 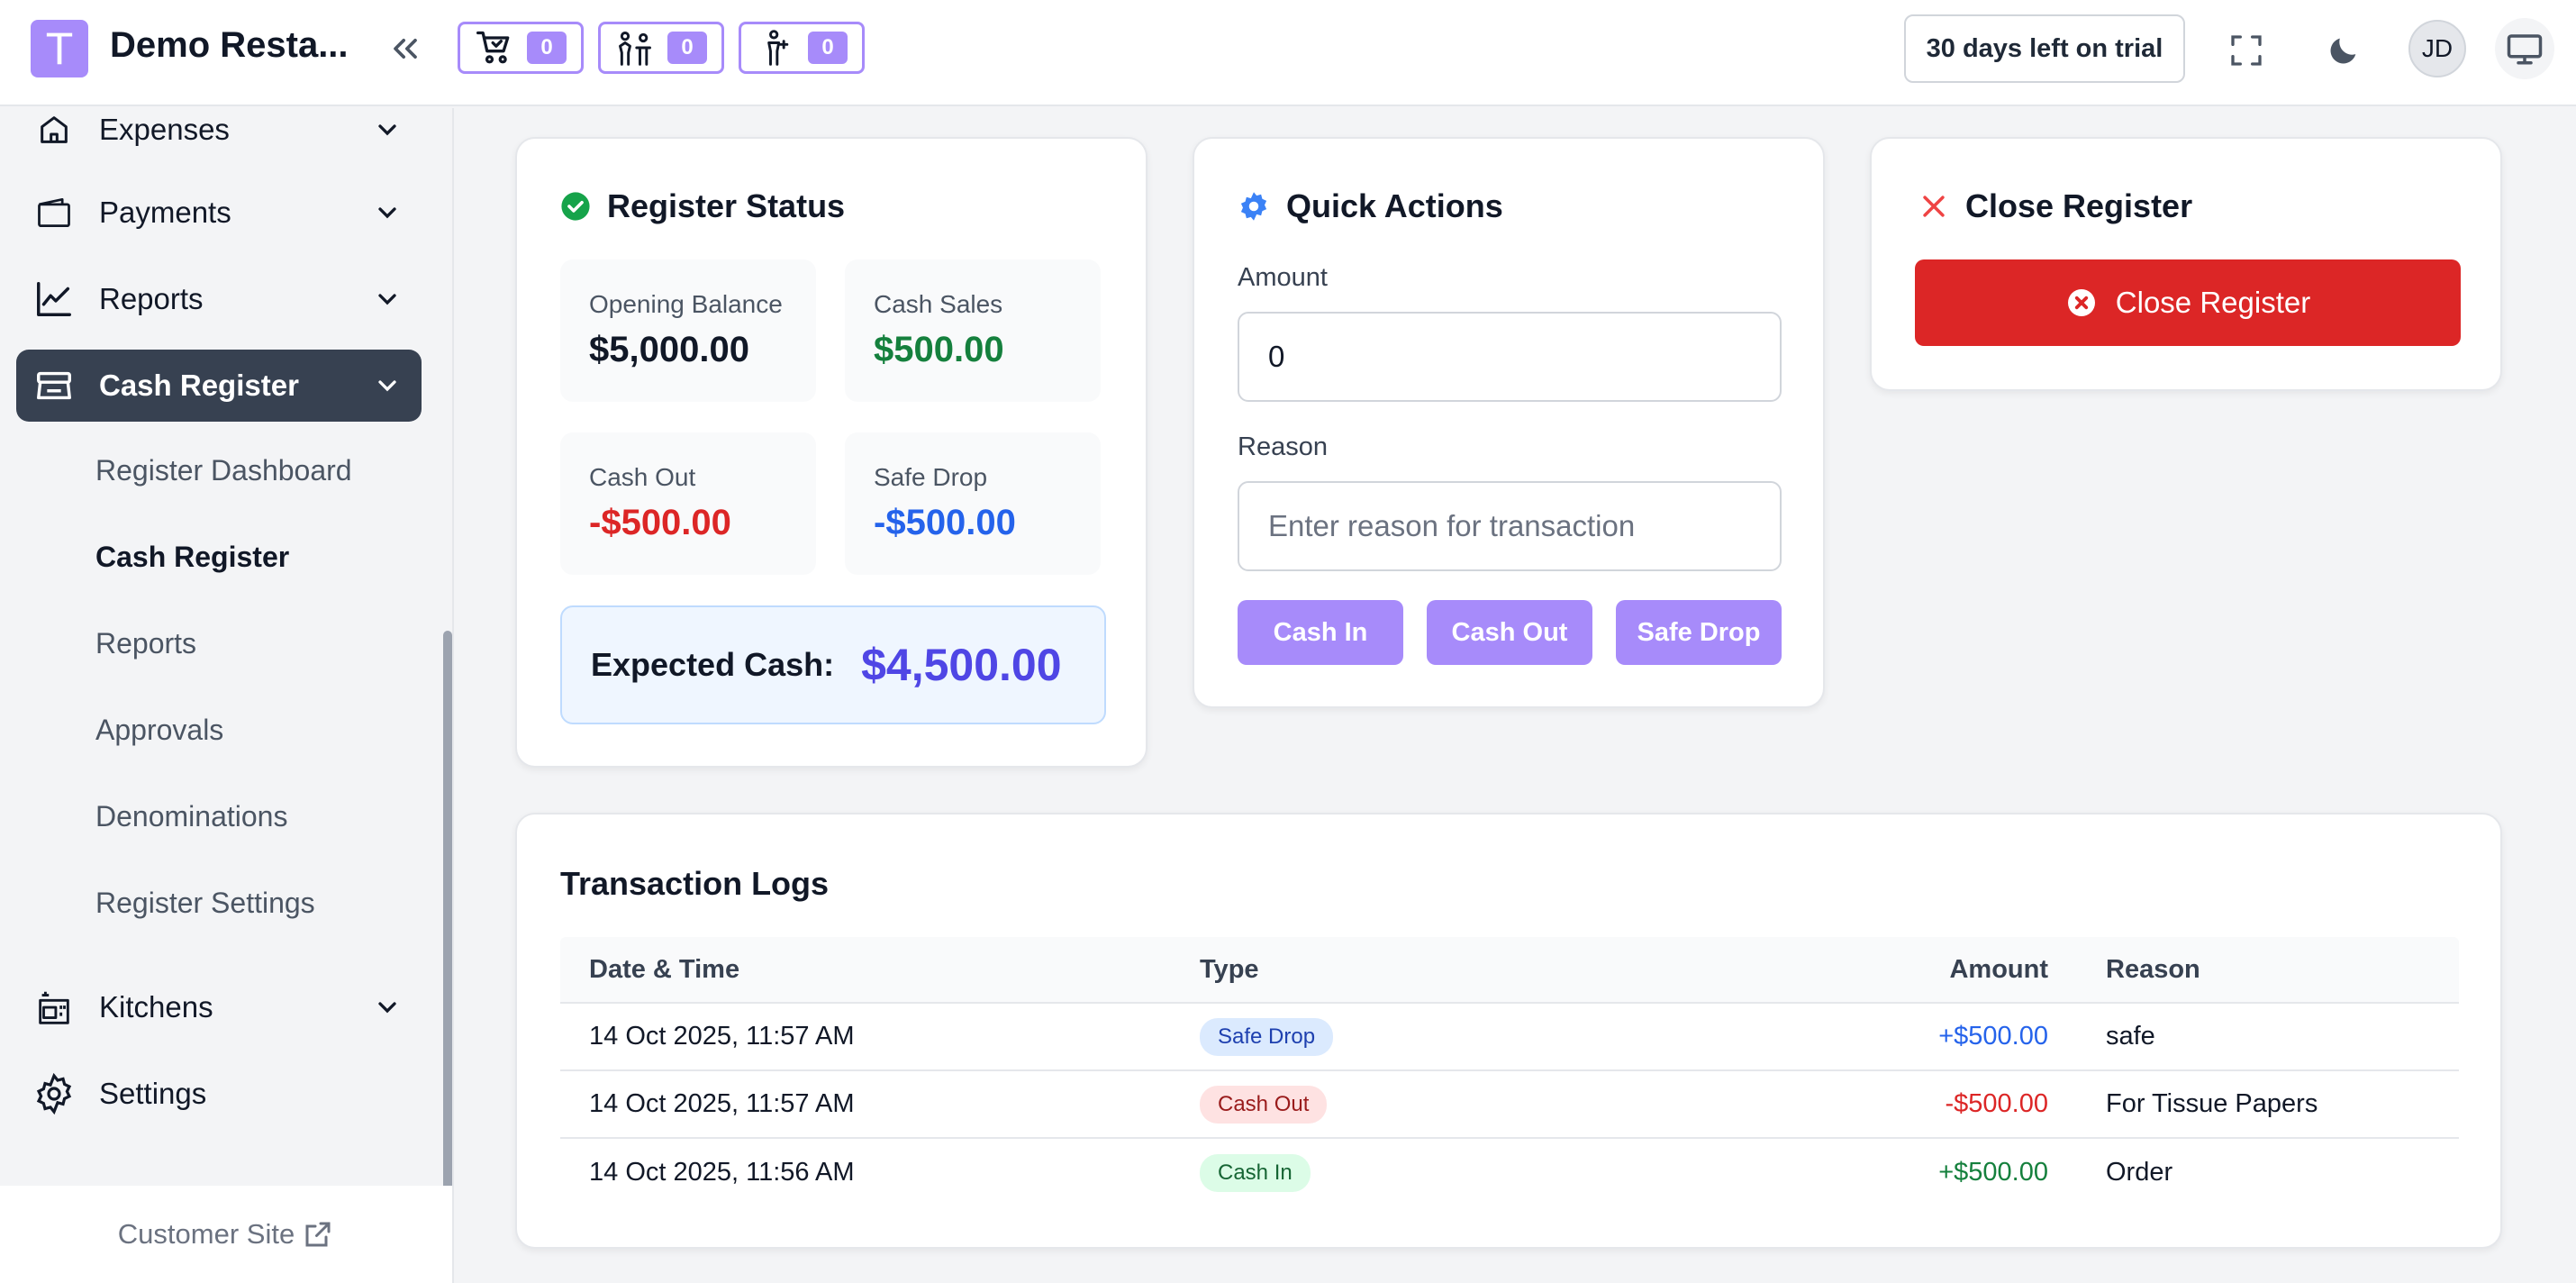 What do you see at coordinates (661, 48) in the screenshot?
I see `dine-in-orders-chip: 0` at bounding box center [661, 48].